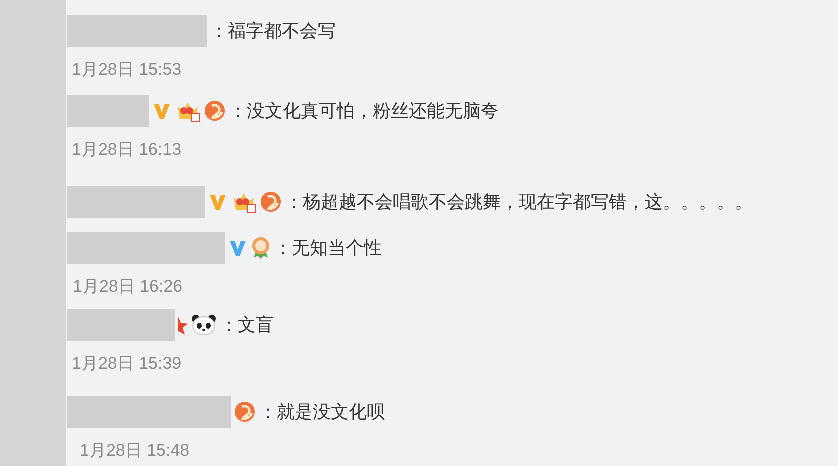 The width and height of the screenshot is (838, 466). I want to click on medal-icon, so click(261, 248).